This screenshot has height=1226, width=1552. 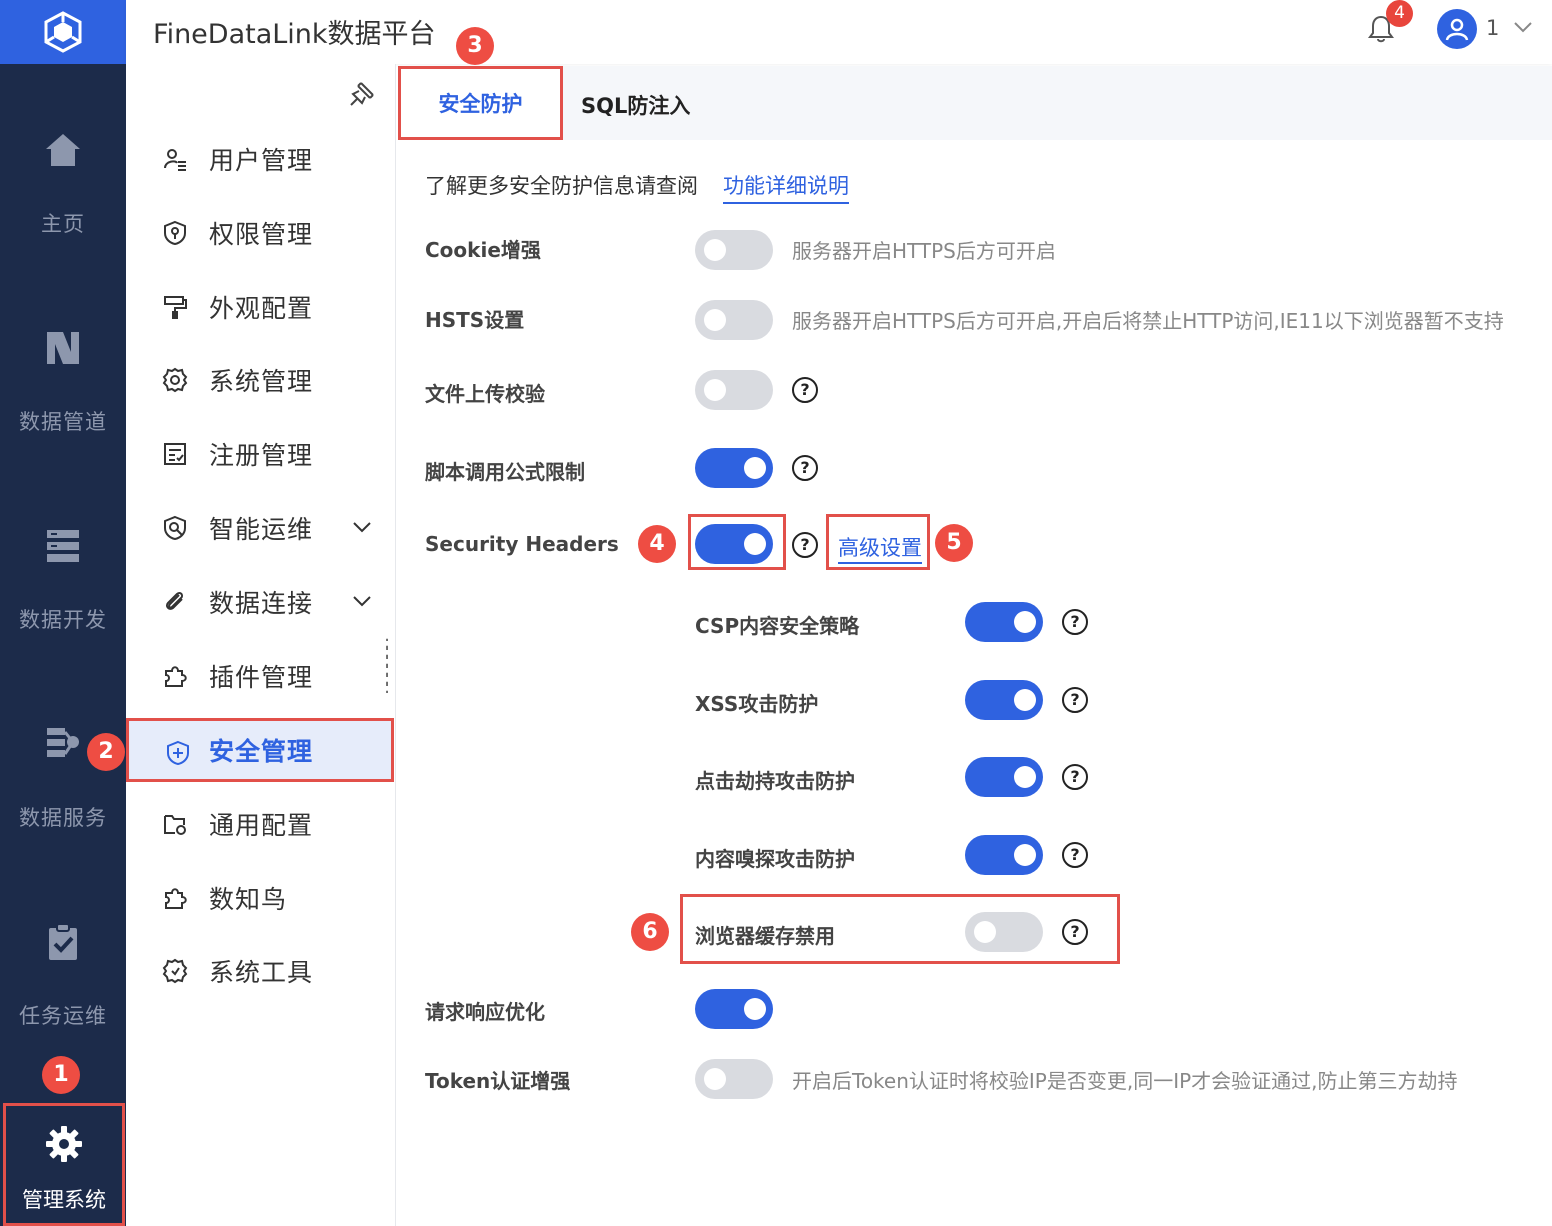 I want to click on task-ops-icon, so click(x=63, y=942).